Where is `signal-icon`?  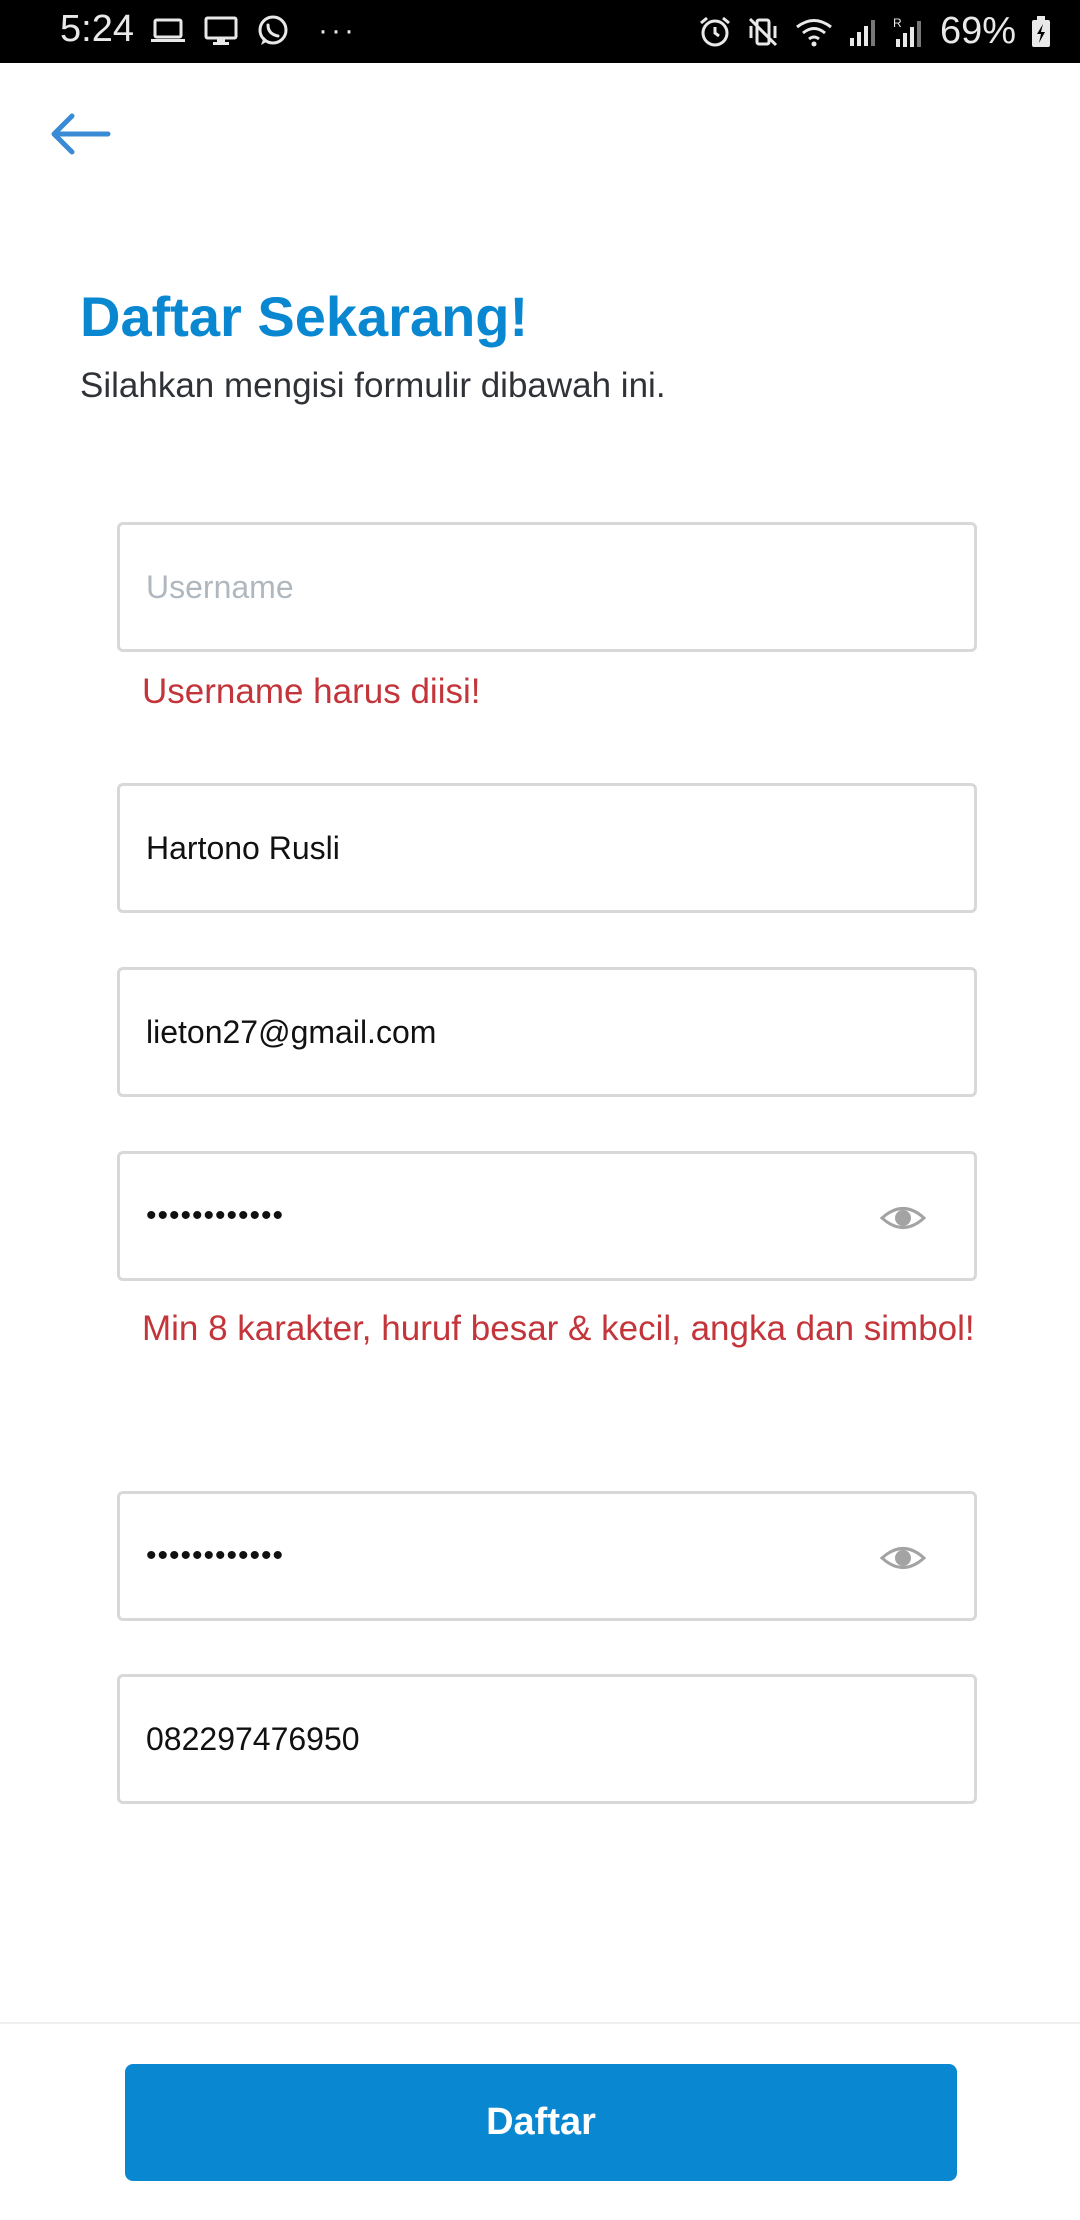 signal-icon is located at coordinates (862, 32).